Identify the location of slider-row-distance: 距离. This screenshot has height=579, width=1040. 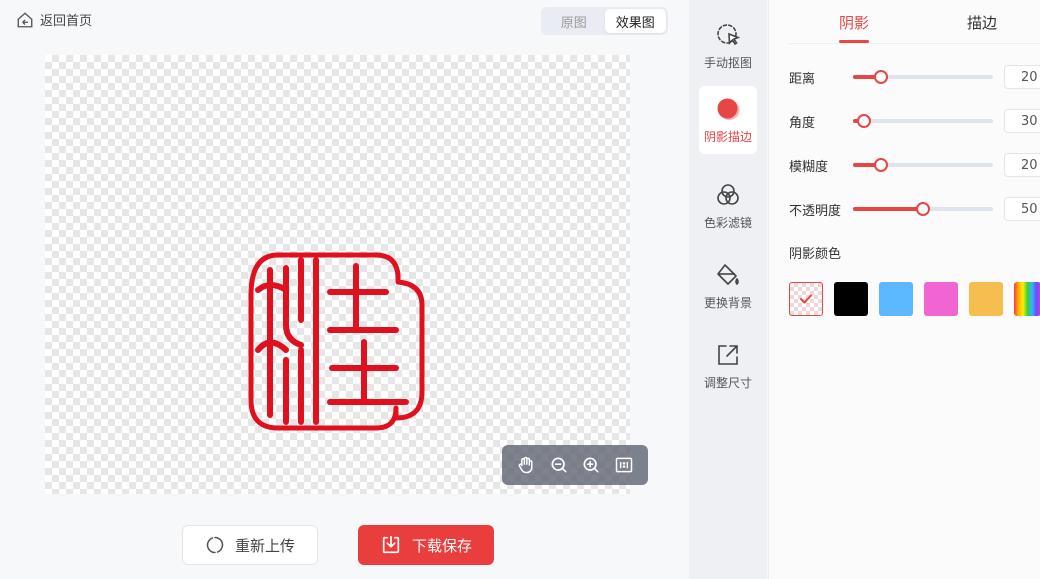
(914, 77).